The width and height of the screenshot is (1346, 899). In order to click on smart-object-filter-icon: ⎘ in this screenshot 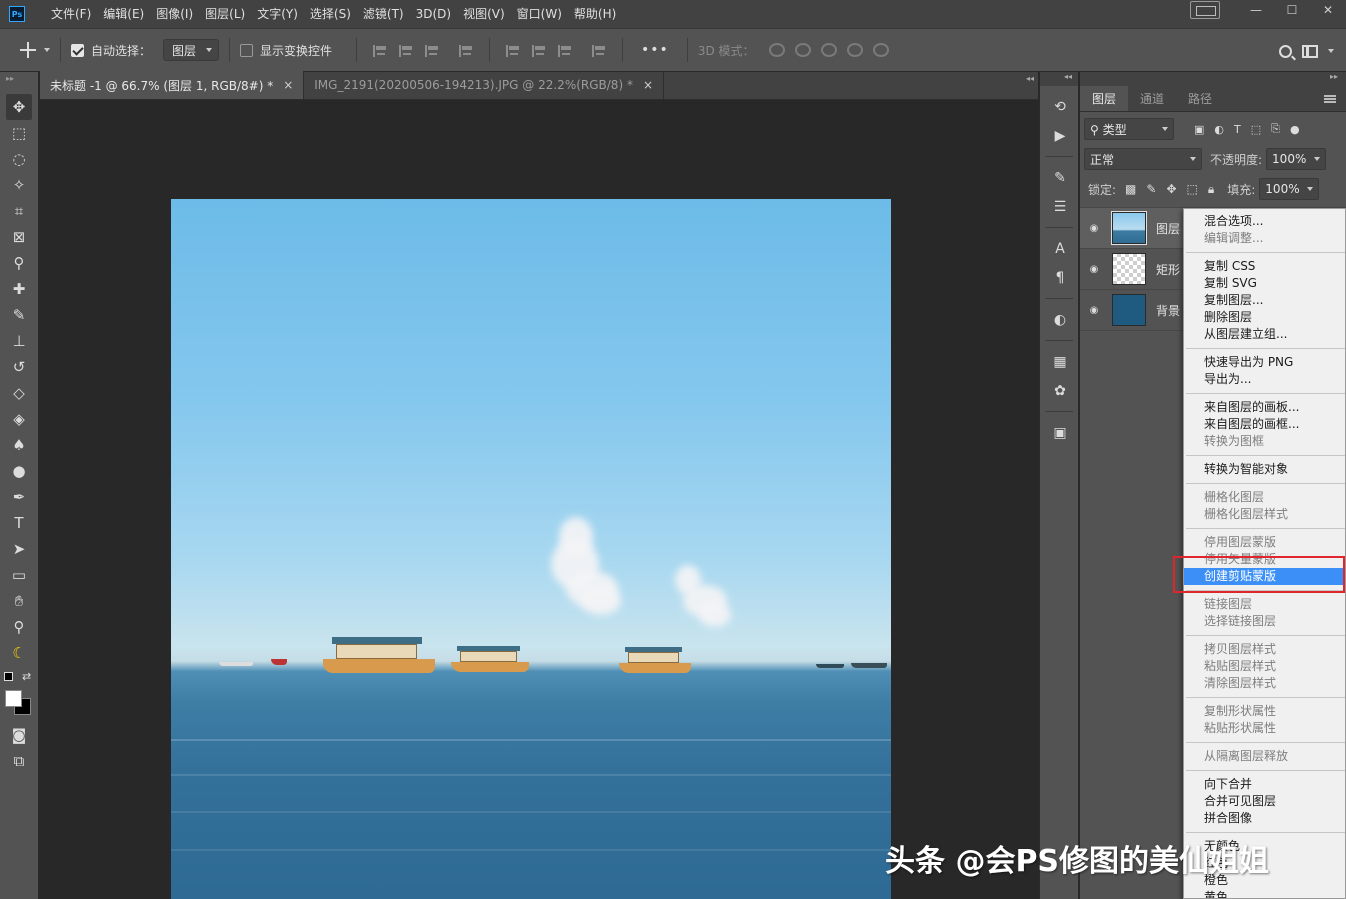, I will do `click(1275, 129)`.